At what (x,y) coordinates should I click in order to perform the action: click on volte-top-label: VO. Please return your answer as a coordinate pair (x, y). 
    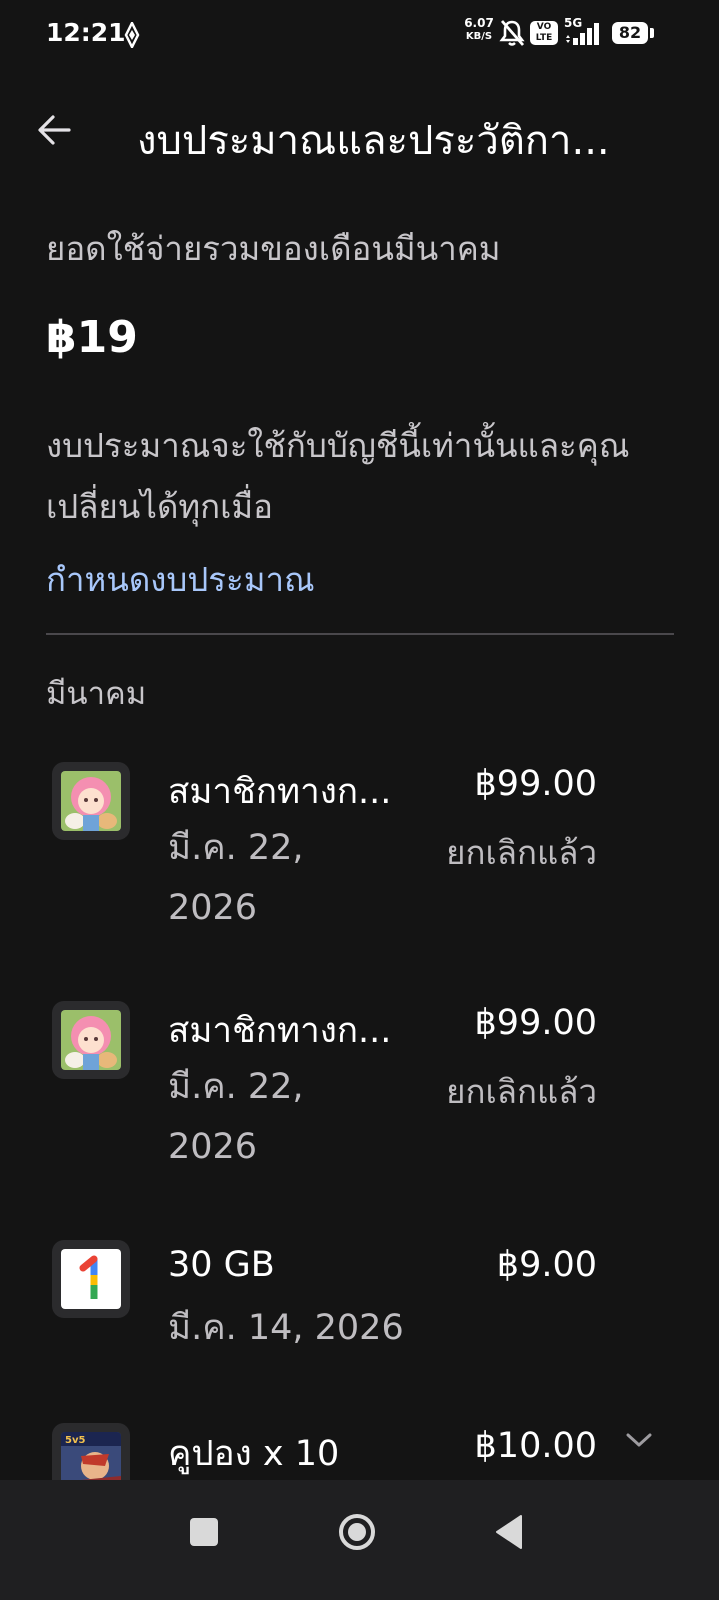
    Looking at the image, I should click on (544, 27).